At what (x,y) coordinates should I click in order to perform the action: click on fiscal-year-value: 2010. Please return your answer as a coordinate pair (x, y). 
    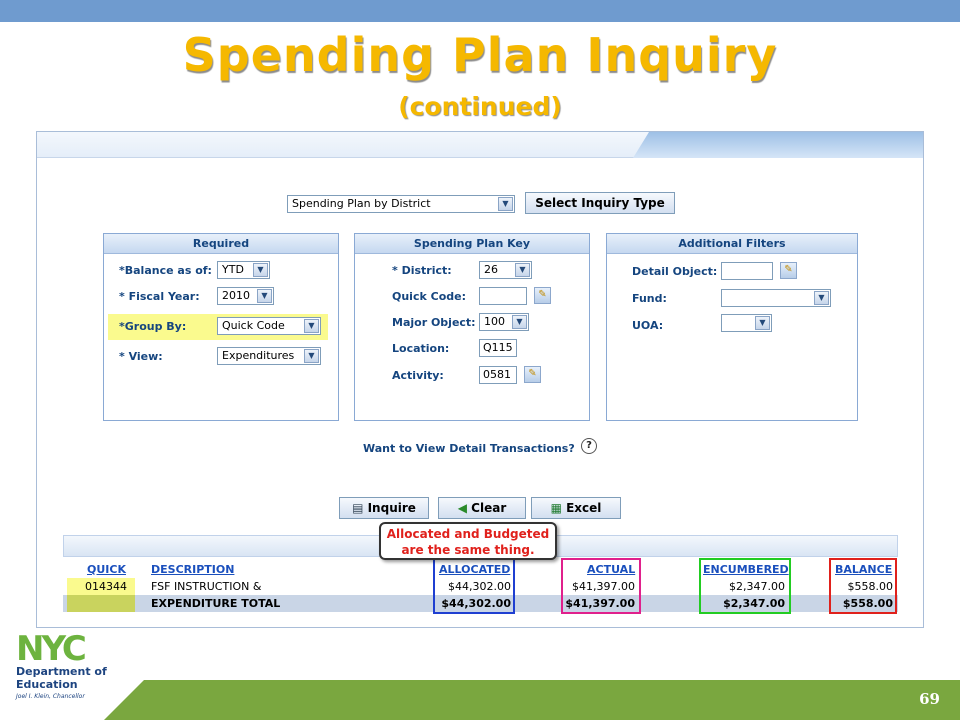
    Looking at the image, I should click on (236, 295).